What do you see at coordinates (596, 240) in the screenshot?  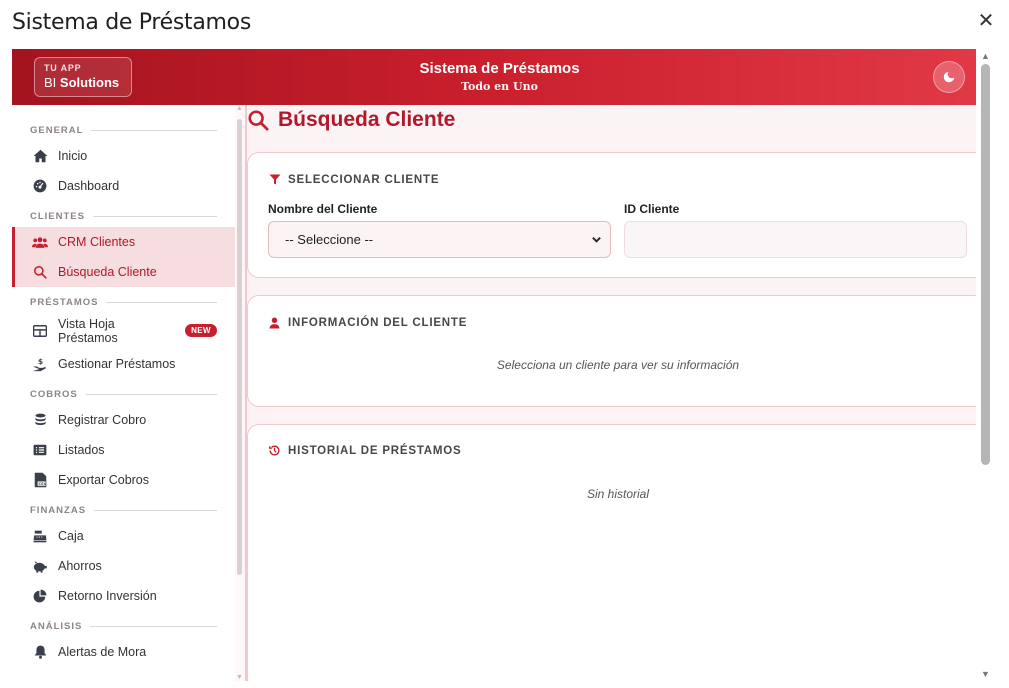 I see `chevron-down-icon` at bounding box center [596, 240].